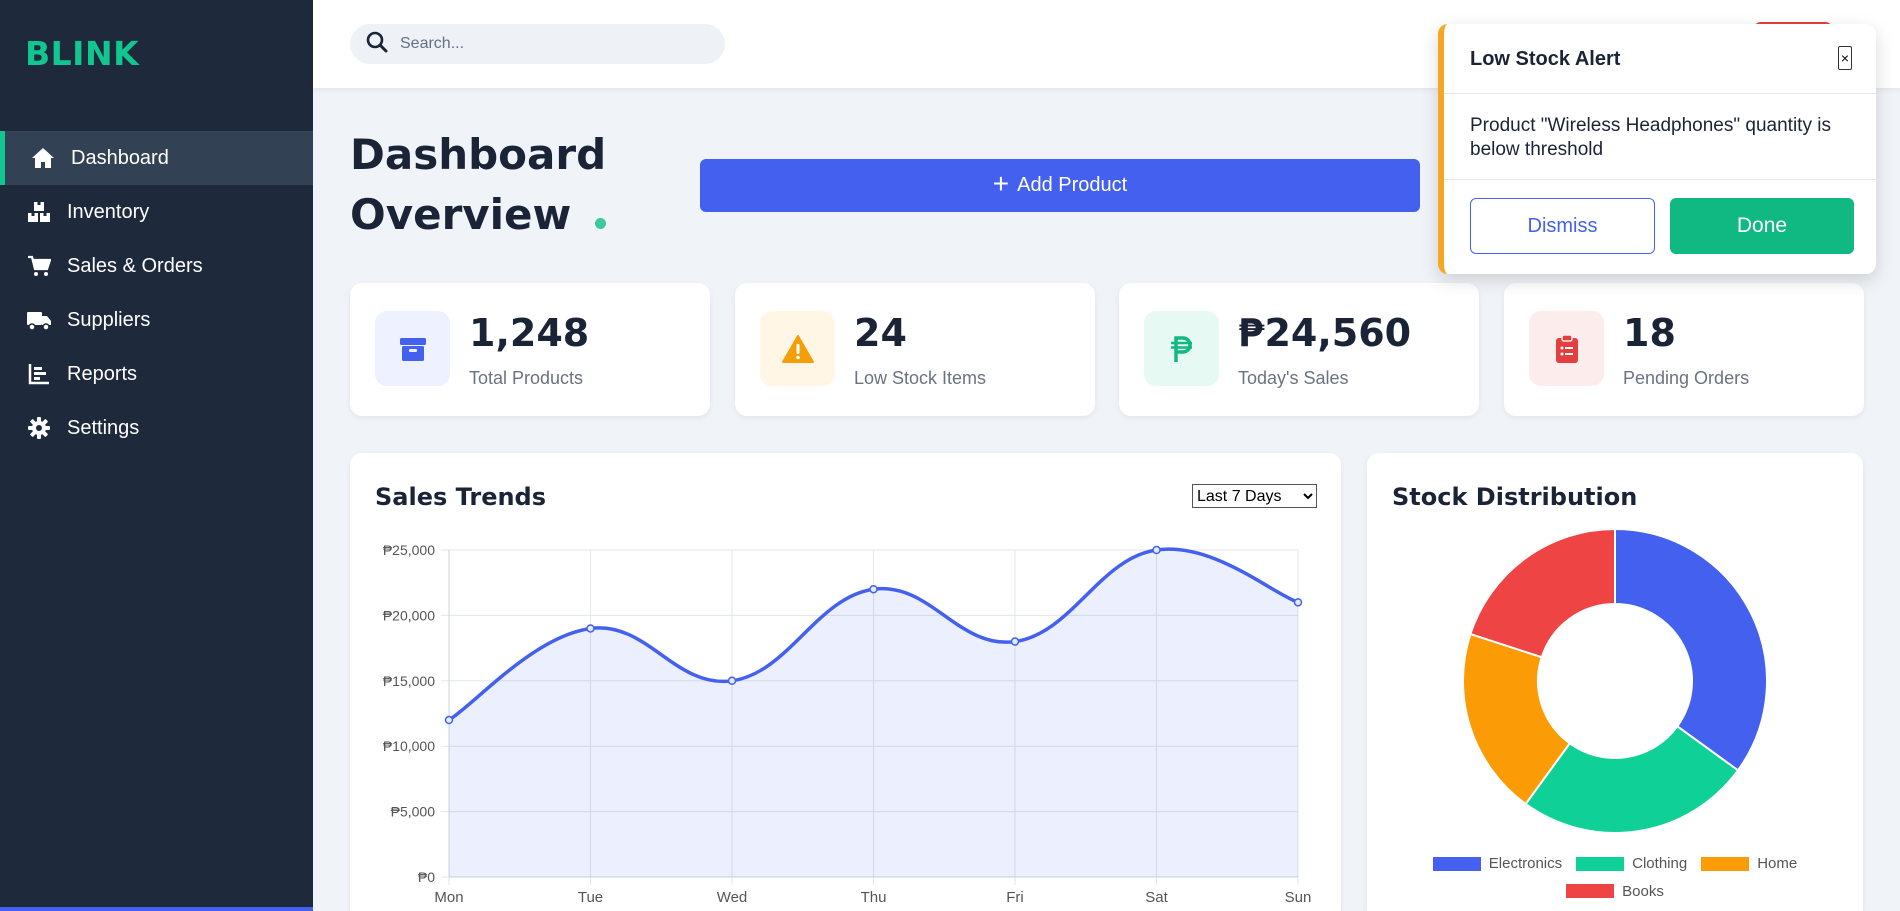  What do you see at coordinates (413, 812) in the screenshot?
I see `y-tick-label: ₱5,000` at bounding box center [413, 812].